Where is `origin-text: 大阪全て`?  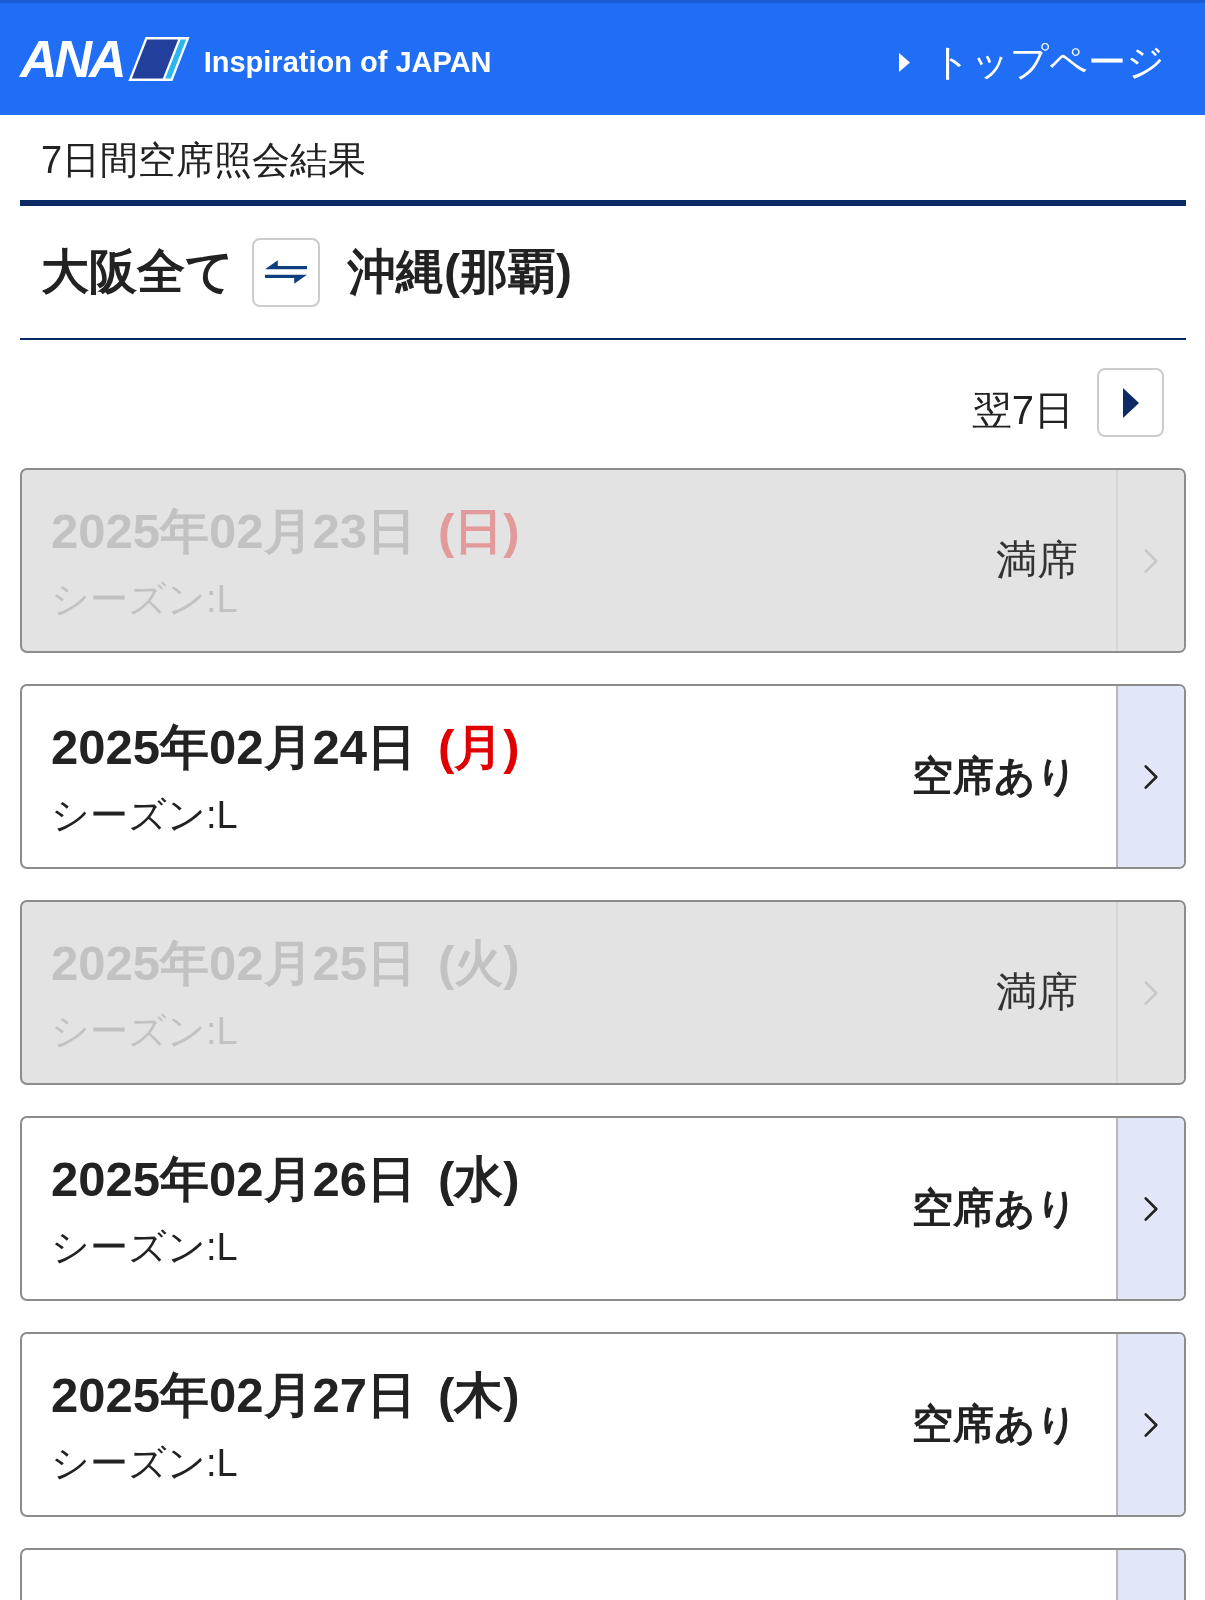
origin-text: 大阪全て is located at coordinates (137, 272).